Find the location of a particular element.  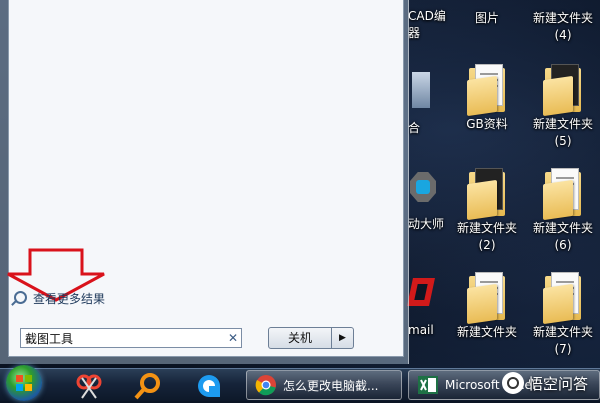

shutdown-options-button: ▶ is located at coordinates (343, 338).